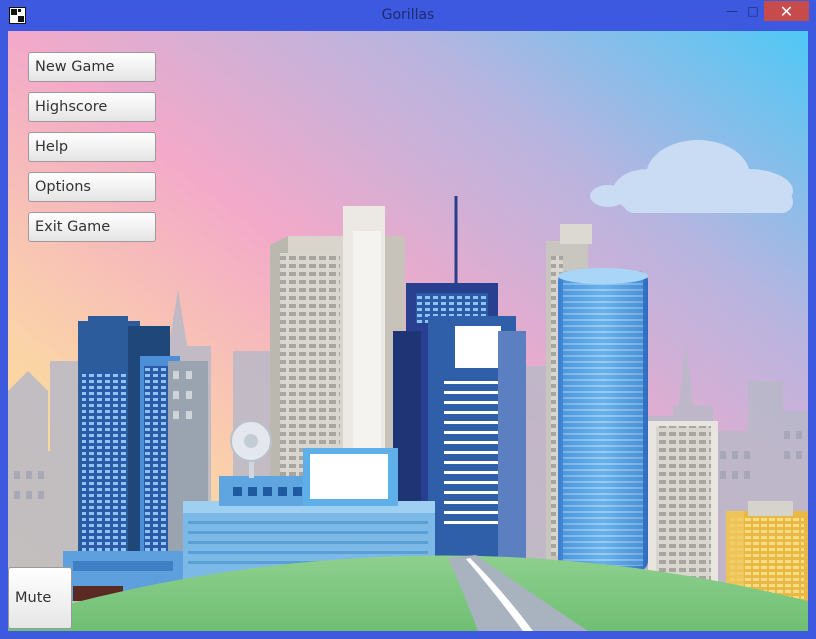 This screenshot has width=816, height=639. Describe the element at coordinates (92, 67) in the screenshot. I see `new-game-button: New Game` at that location.